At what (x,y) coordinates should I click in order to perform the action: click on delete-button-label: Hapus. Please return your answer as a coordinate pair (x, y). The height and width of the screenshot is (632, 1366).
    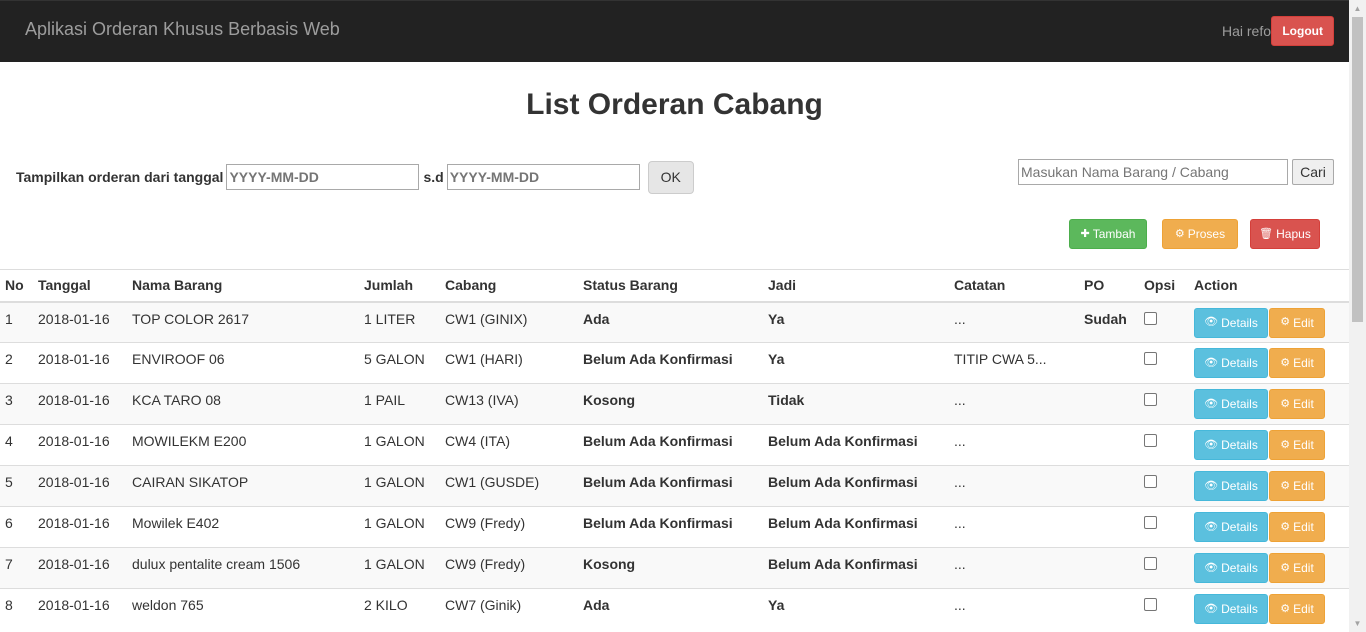
    Looking at the image, I should click on (1293, 234).